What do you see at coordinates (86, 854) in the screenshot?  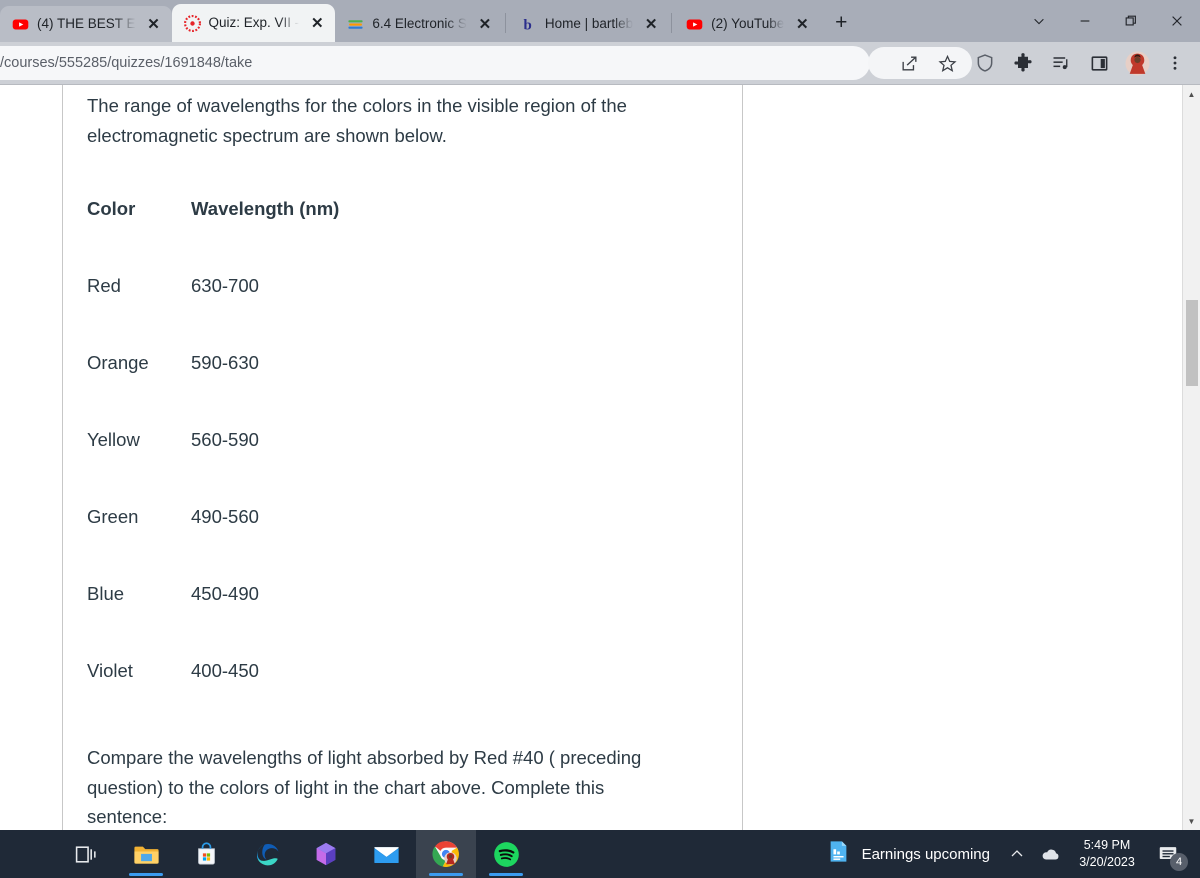 I see `task-view-icon` at bounding box center [86, 854].